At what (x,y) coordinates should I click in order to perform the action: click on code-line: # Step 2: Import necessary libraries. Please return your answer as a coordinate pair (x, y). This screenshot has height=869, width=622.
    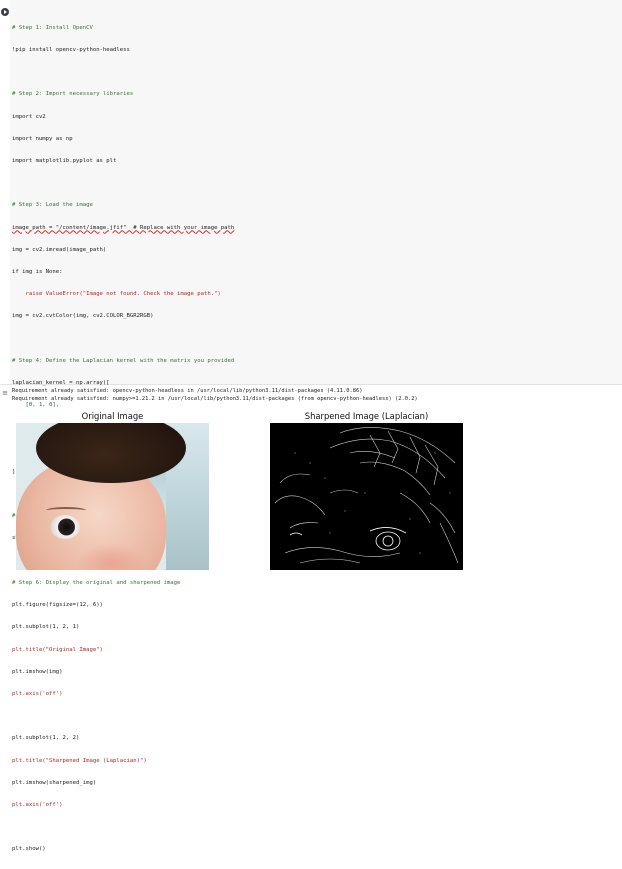
    Looking at the image, I should click on (73, 94).